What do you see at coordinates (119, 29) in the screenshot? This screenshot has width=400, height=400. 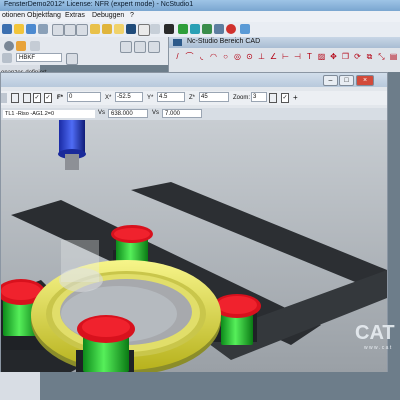 I see `lamp-icon` at bounding box center [119, 29].